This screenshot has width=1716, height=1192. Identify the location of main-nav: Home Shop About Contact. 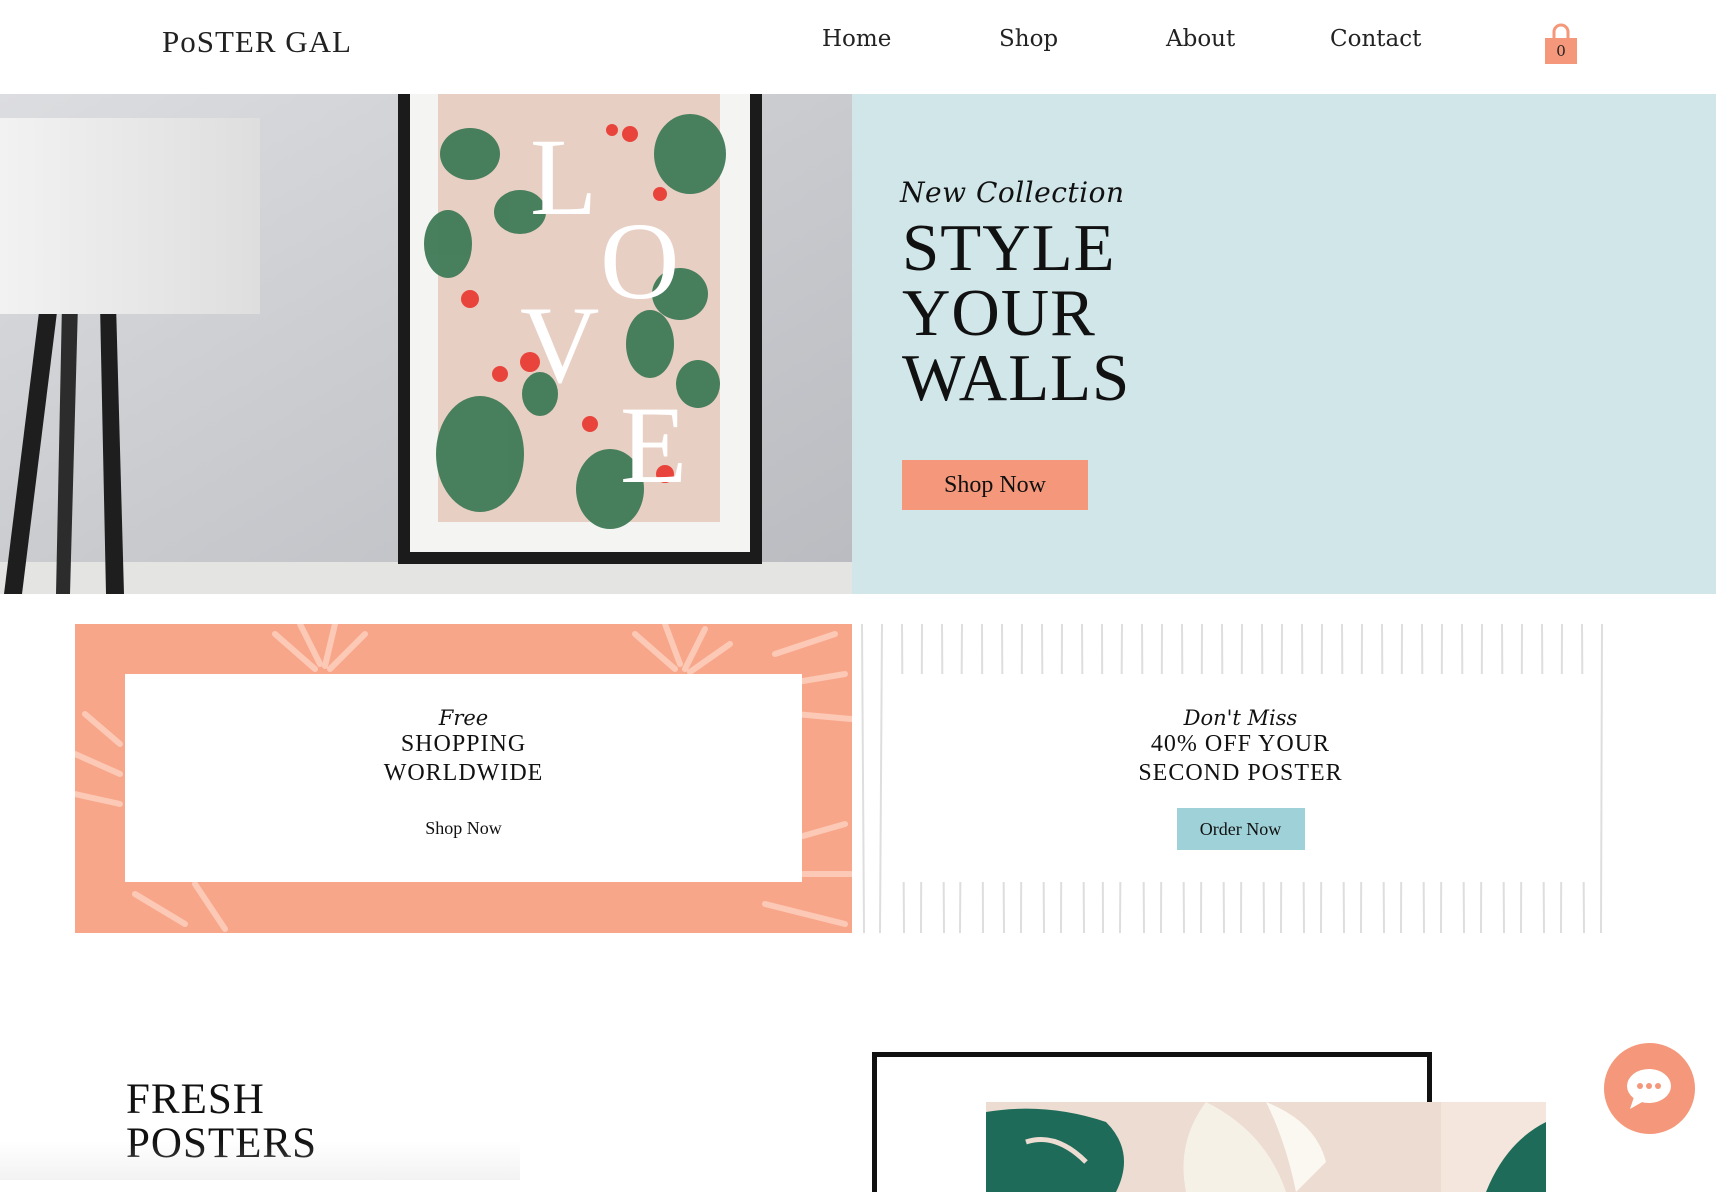
(858, 46).